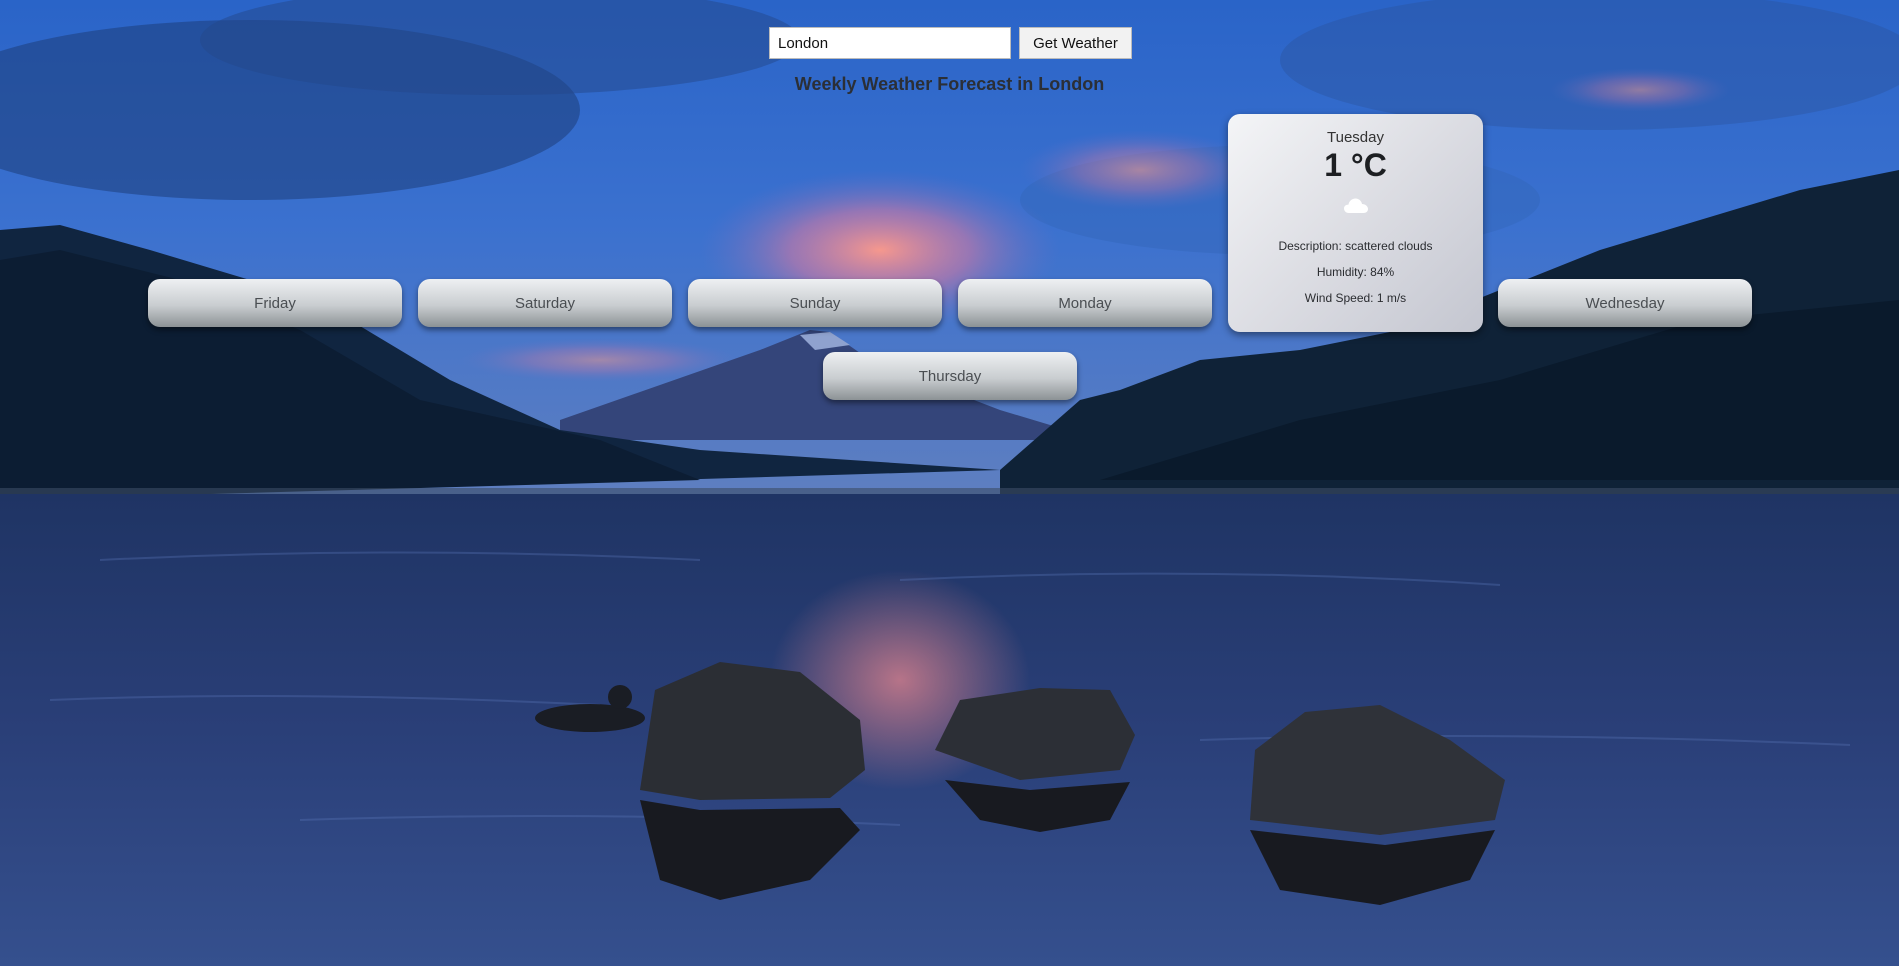 This screenshot has width=1899, height=966. I want to click on day-card-monday: Monday, so click(1085, 303).